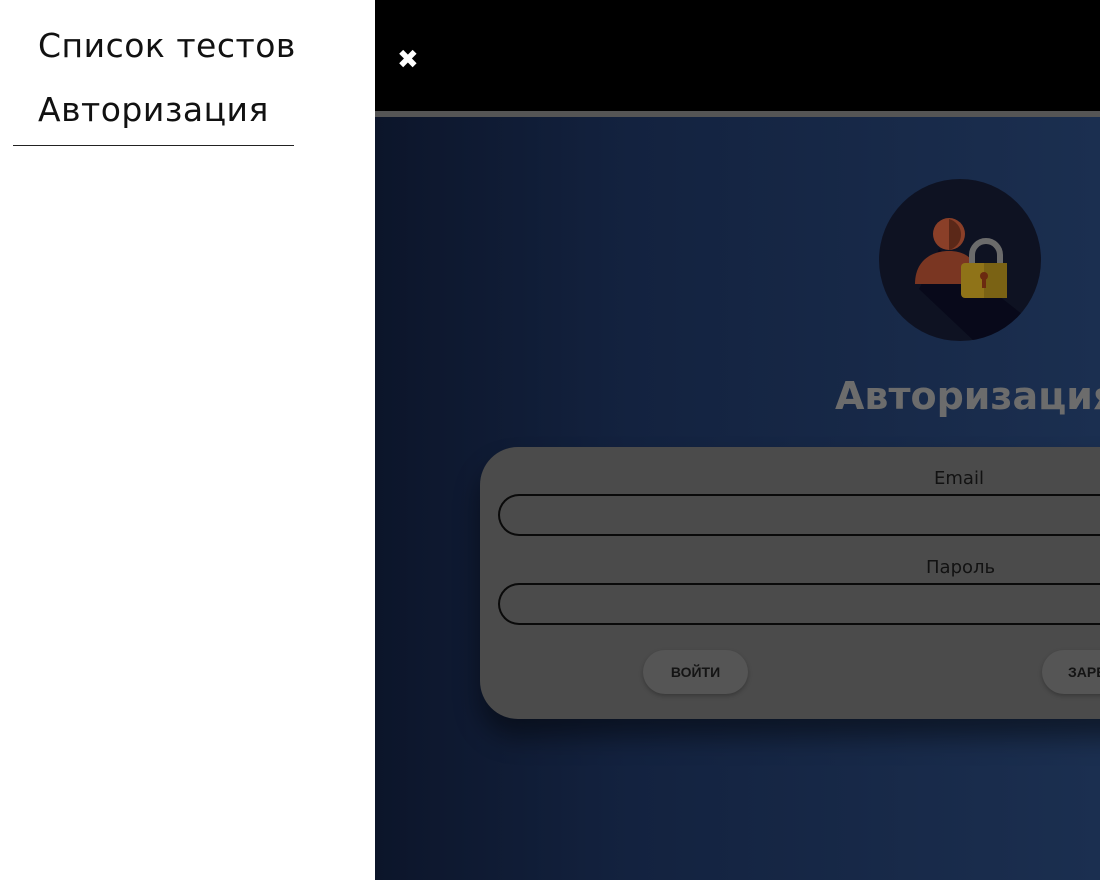 The width and height of the screenshot is (1100, 880). I want to click on active-item-underline, so click(153, 145).